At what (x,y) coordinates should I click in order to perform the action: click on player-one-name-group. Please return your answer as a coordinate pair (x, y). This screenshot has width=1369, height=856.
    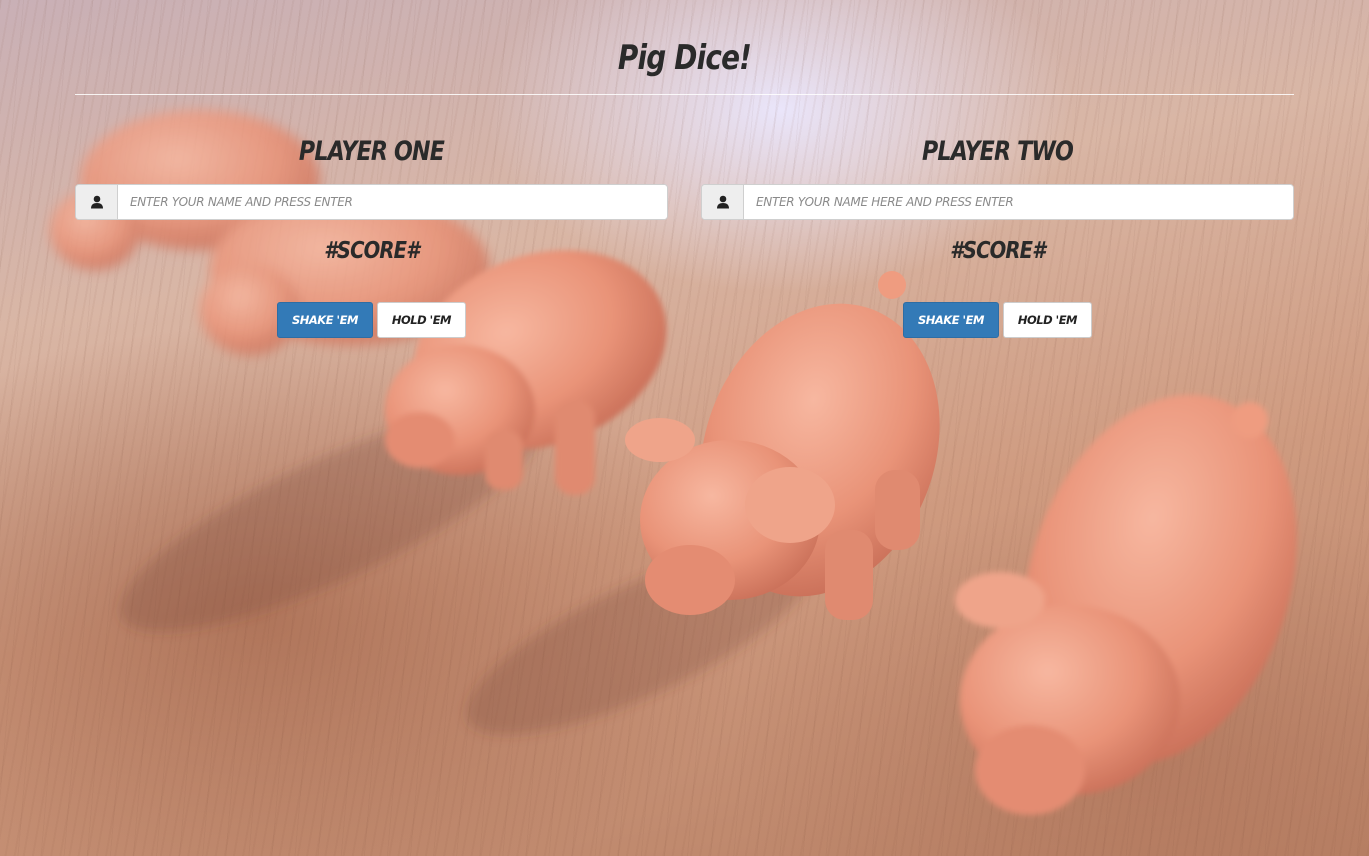
    Looking at the image, I should click on (371, 202).